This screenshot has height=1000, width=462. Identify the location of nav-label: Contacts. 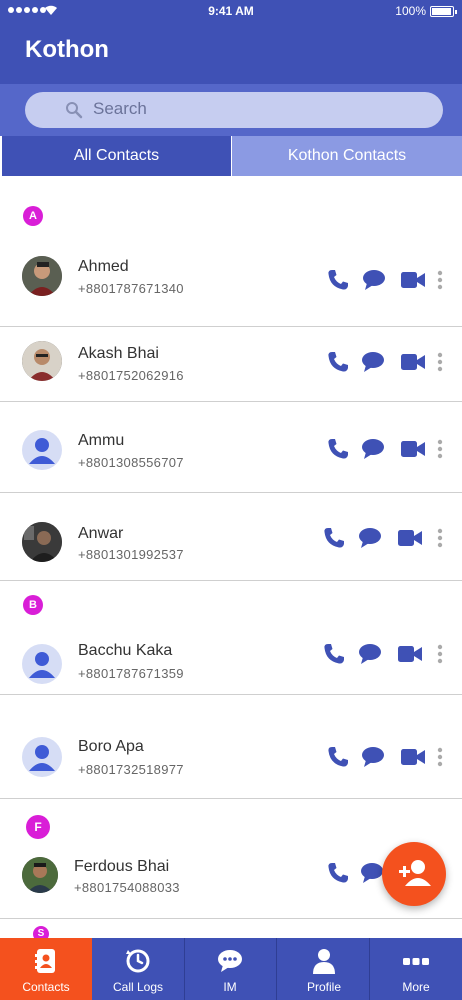
(46, 987).